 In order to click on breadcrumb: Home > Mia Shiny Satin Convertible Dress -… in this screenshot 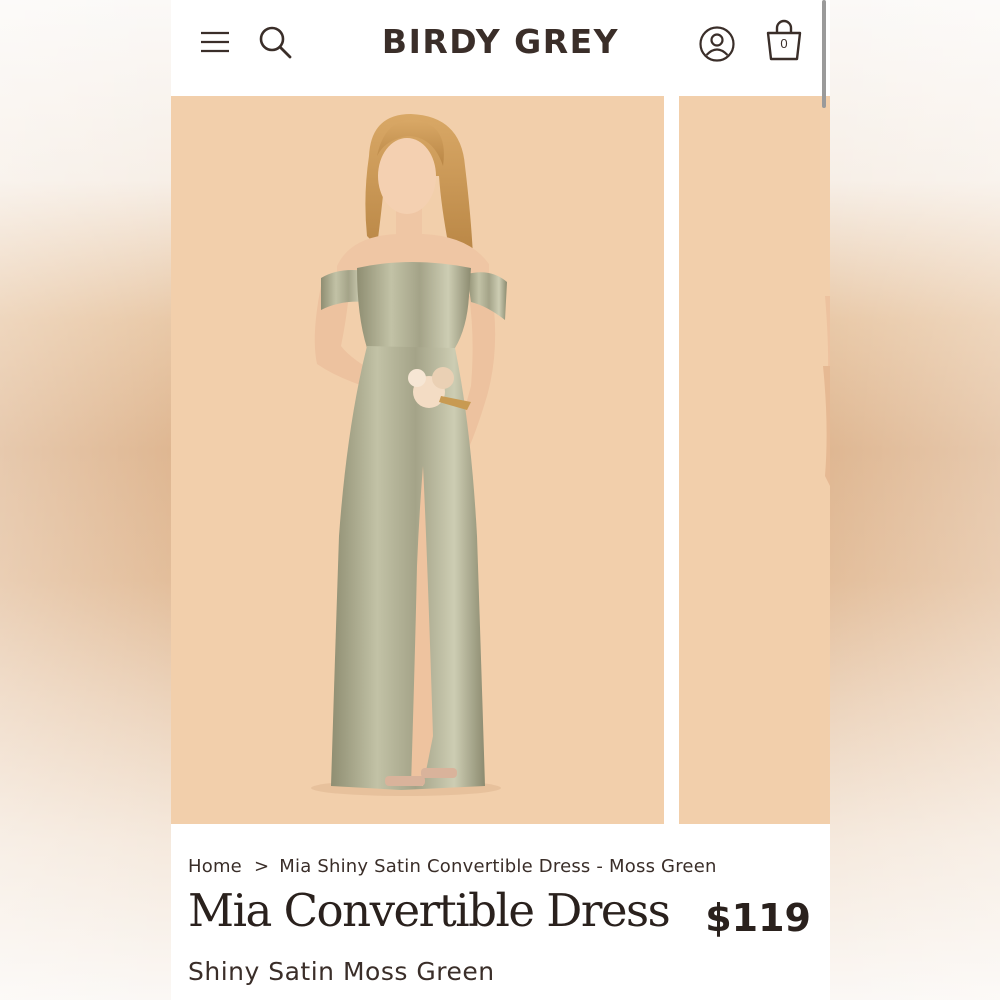, I will do `click(452, 866)`.